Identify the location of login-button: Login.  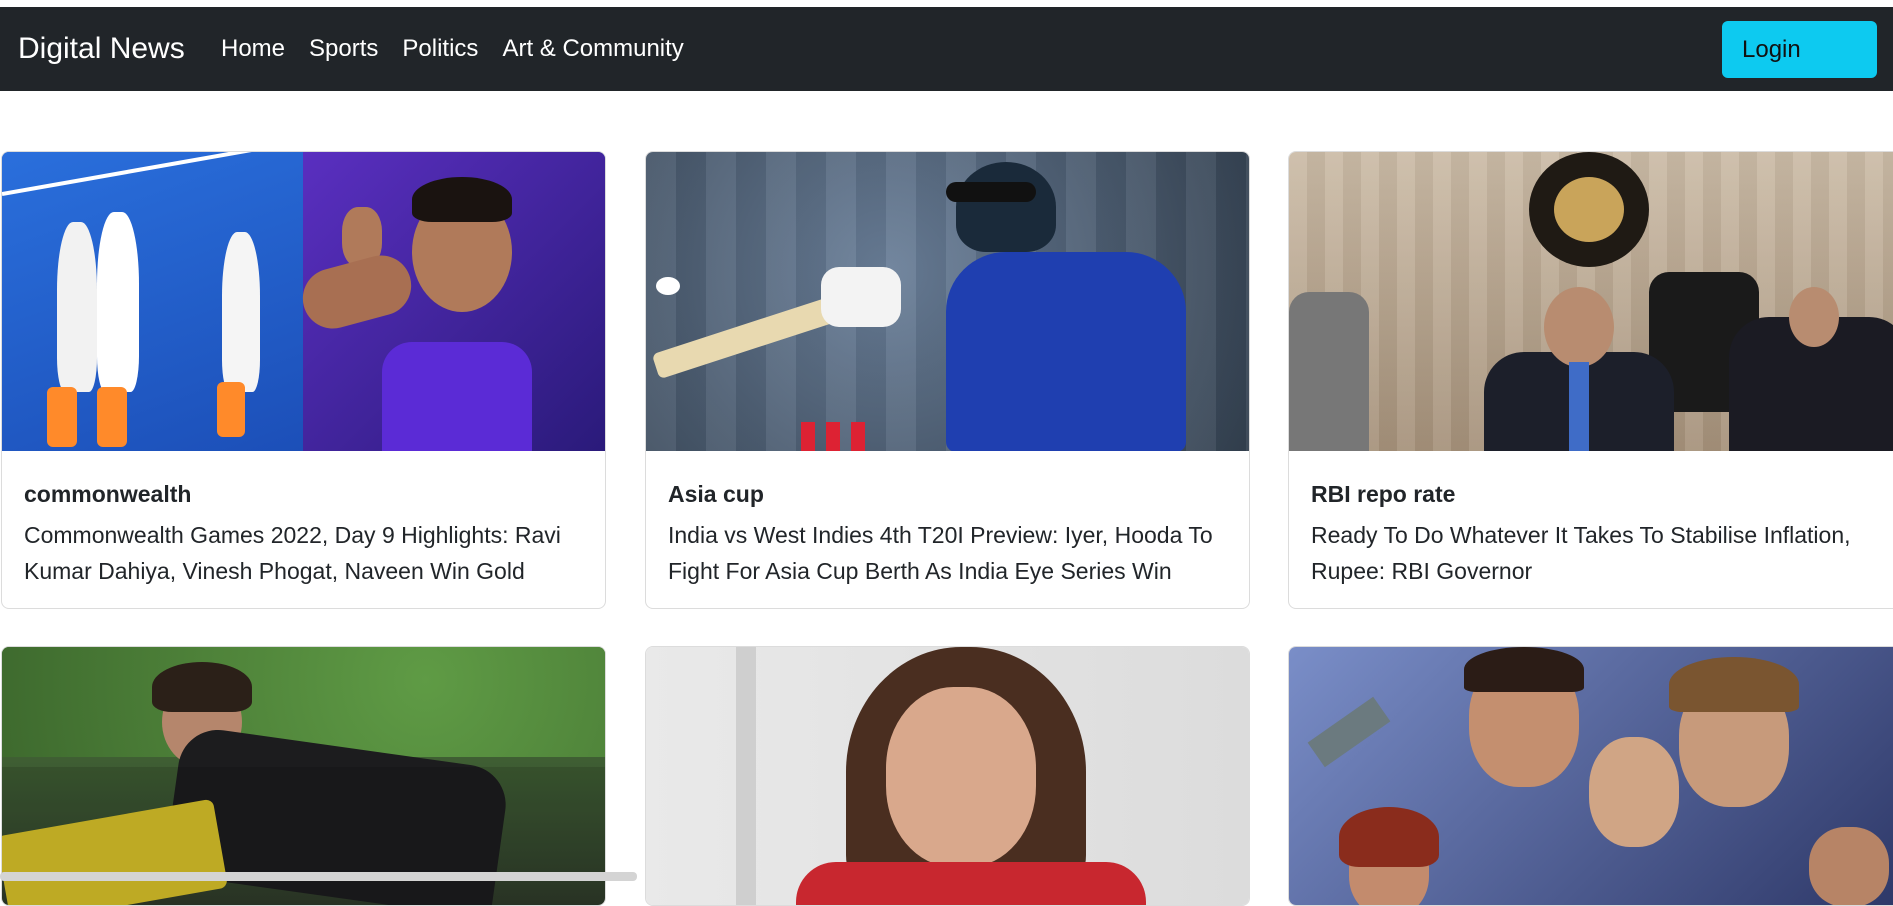
(1799, 49).